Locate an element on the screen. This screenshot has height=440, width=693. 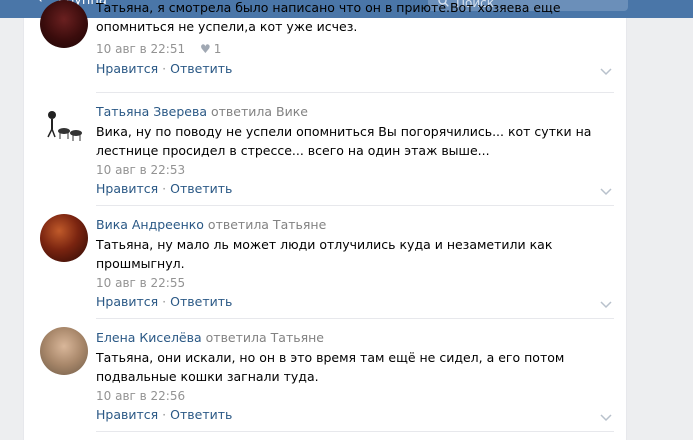
comment-text-line: опомниться не успели,а кот уже исчез. is located at coordinates (227, 26).